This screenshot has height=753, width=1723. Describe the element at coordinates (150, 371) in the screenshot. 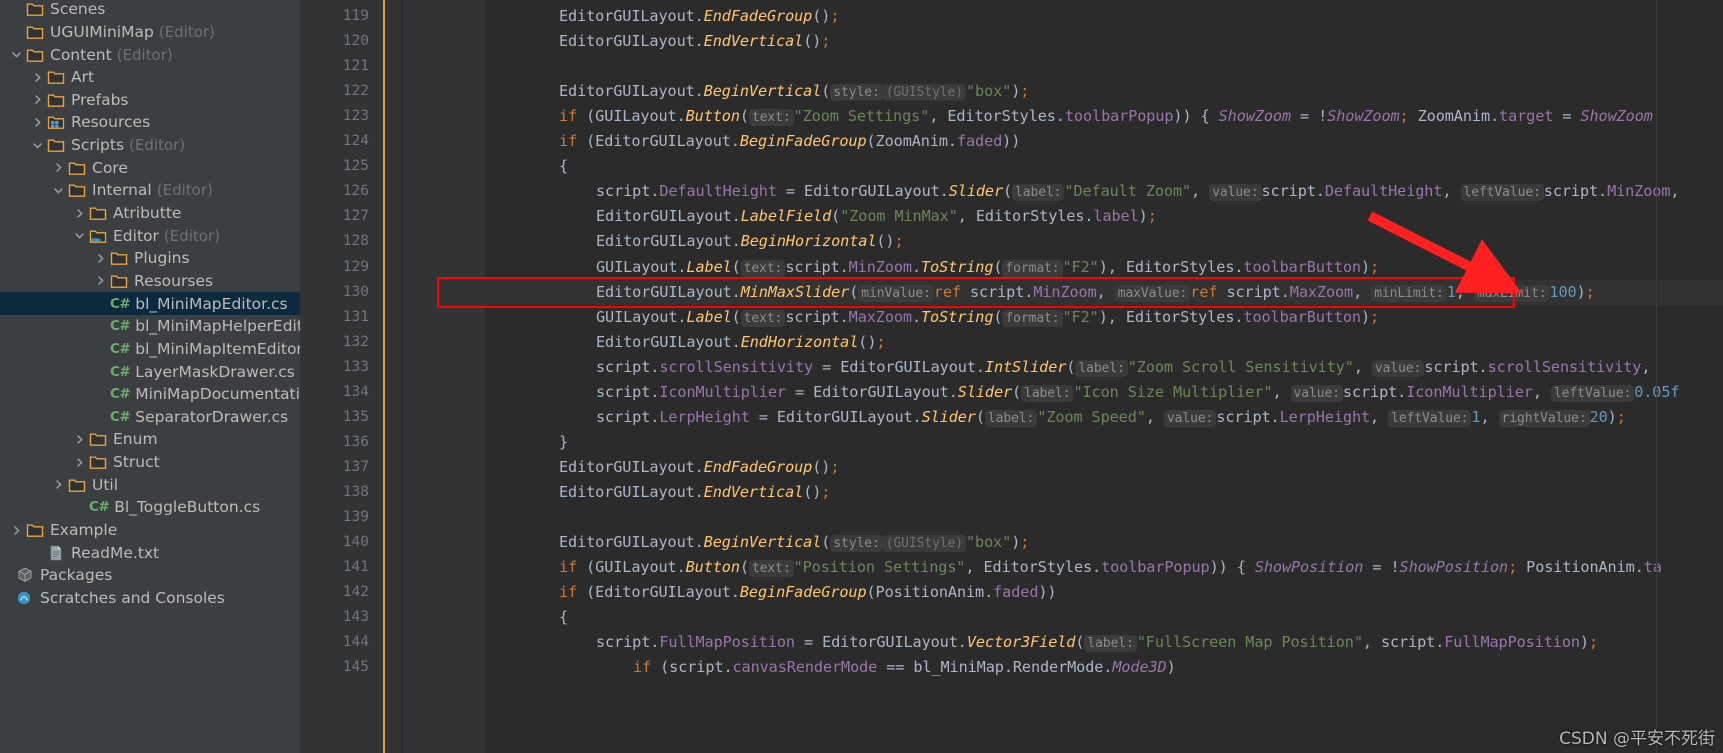

I see `tree-item-layermaskdrawer-cs: C# LayerMaskDrawer.cs` at that location.